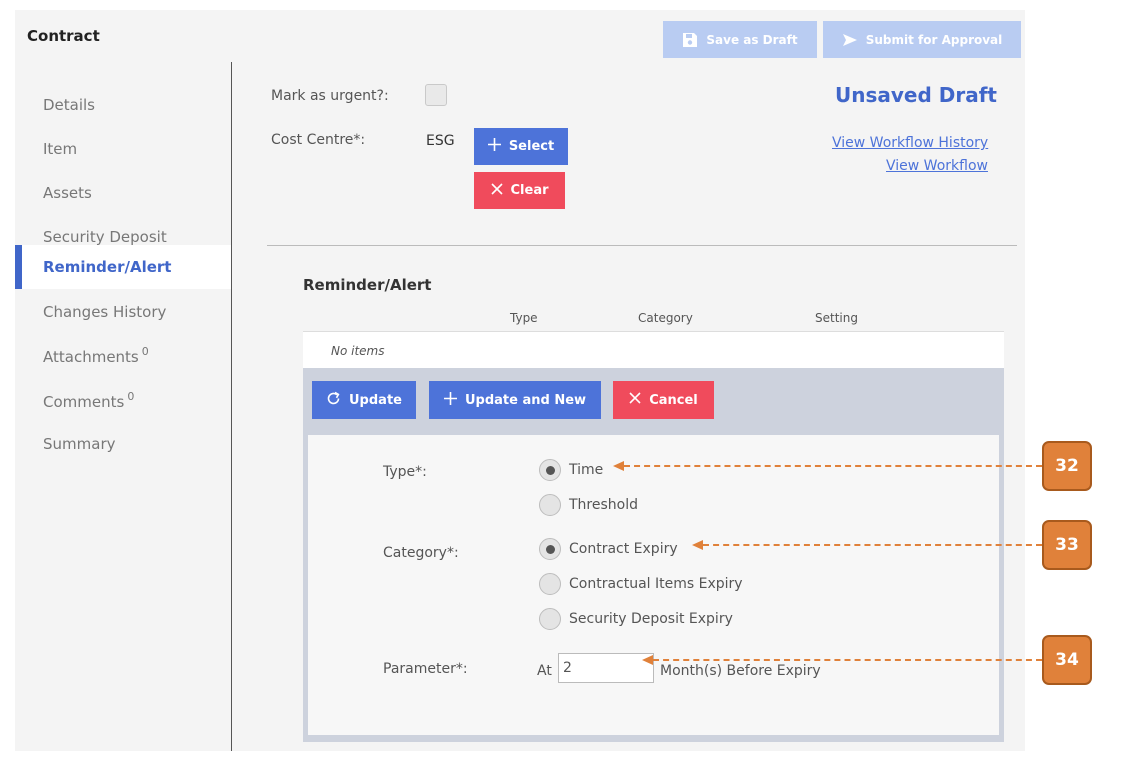  I want to click on table-row: No items, so click(653, 350).